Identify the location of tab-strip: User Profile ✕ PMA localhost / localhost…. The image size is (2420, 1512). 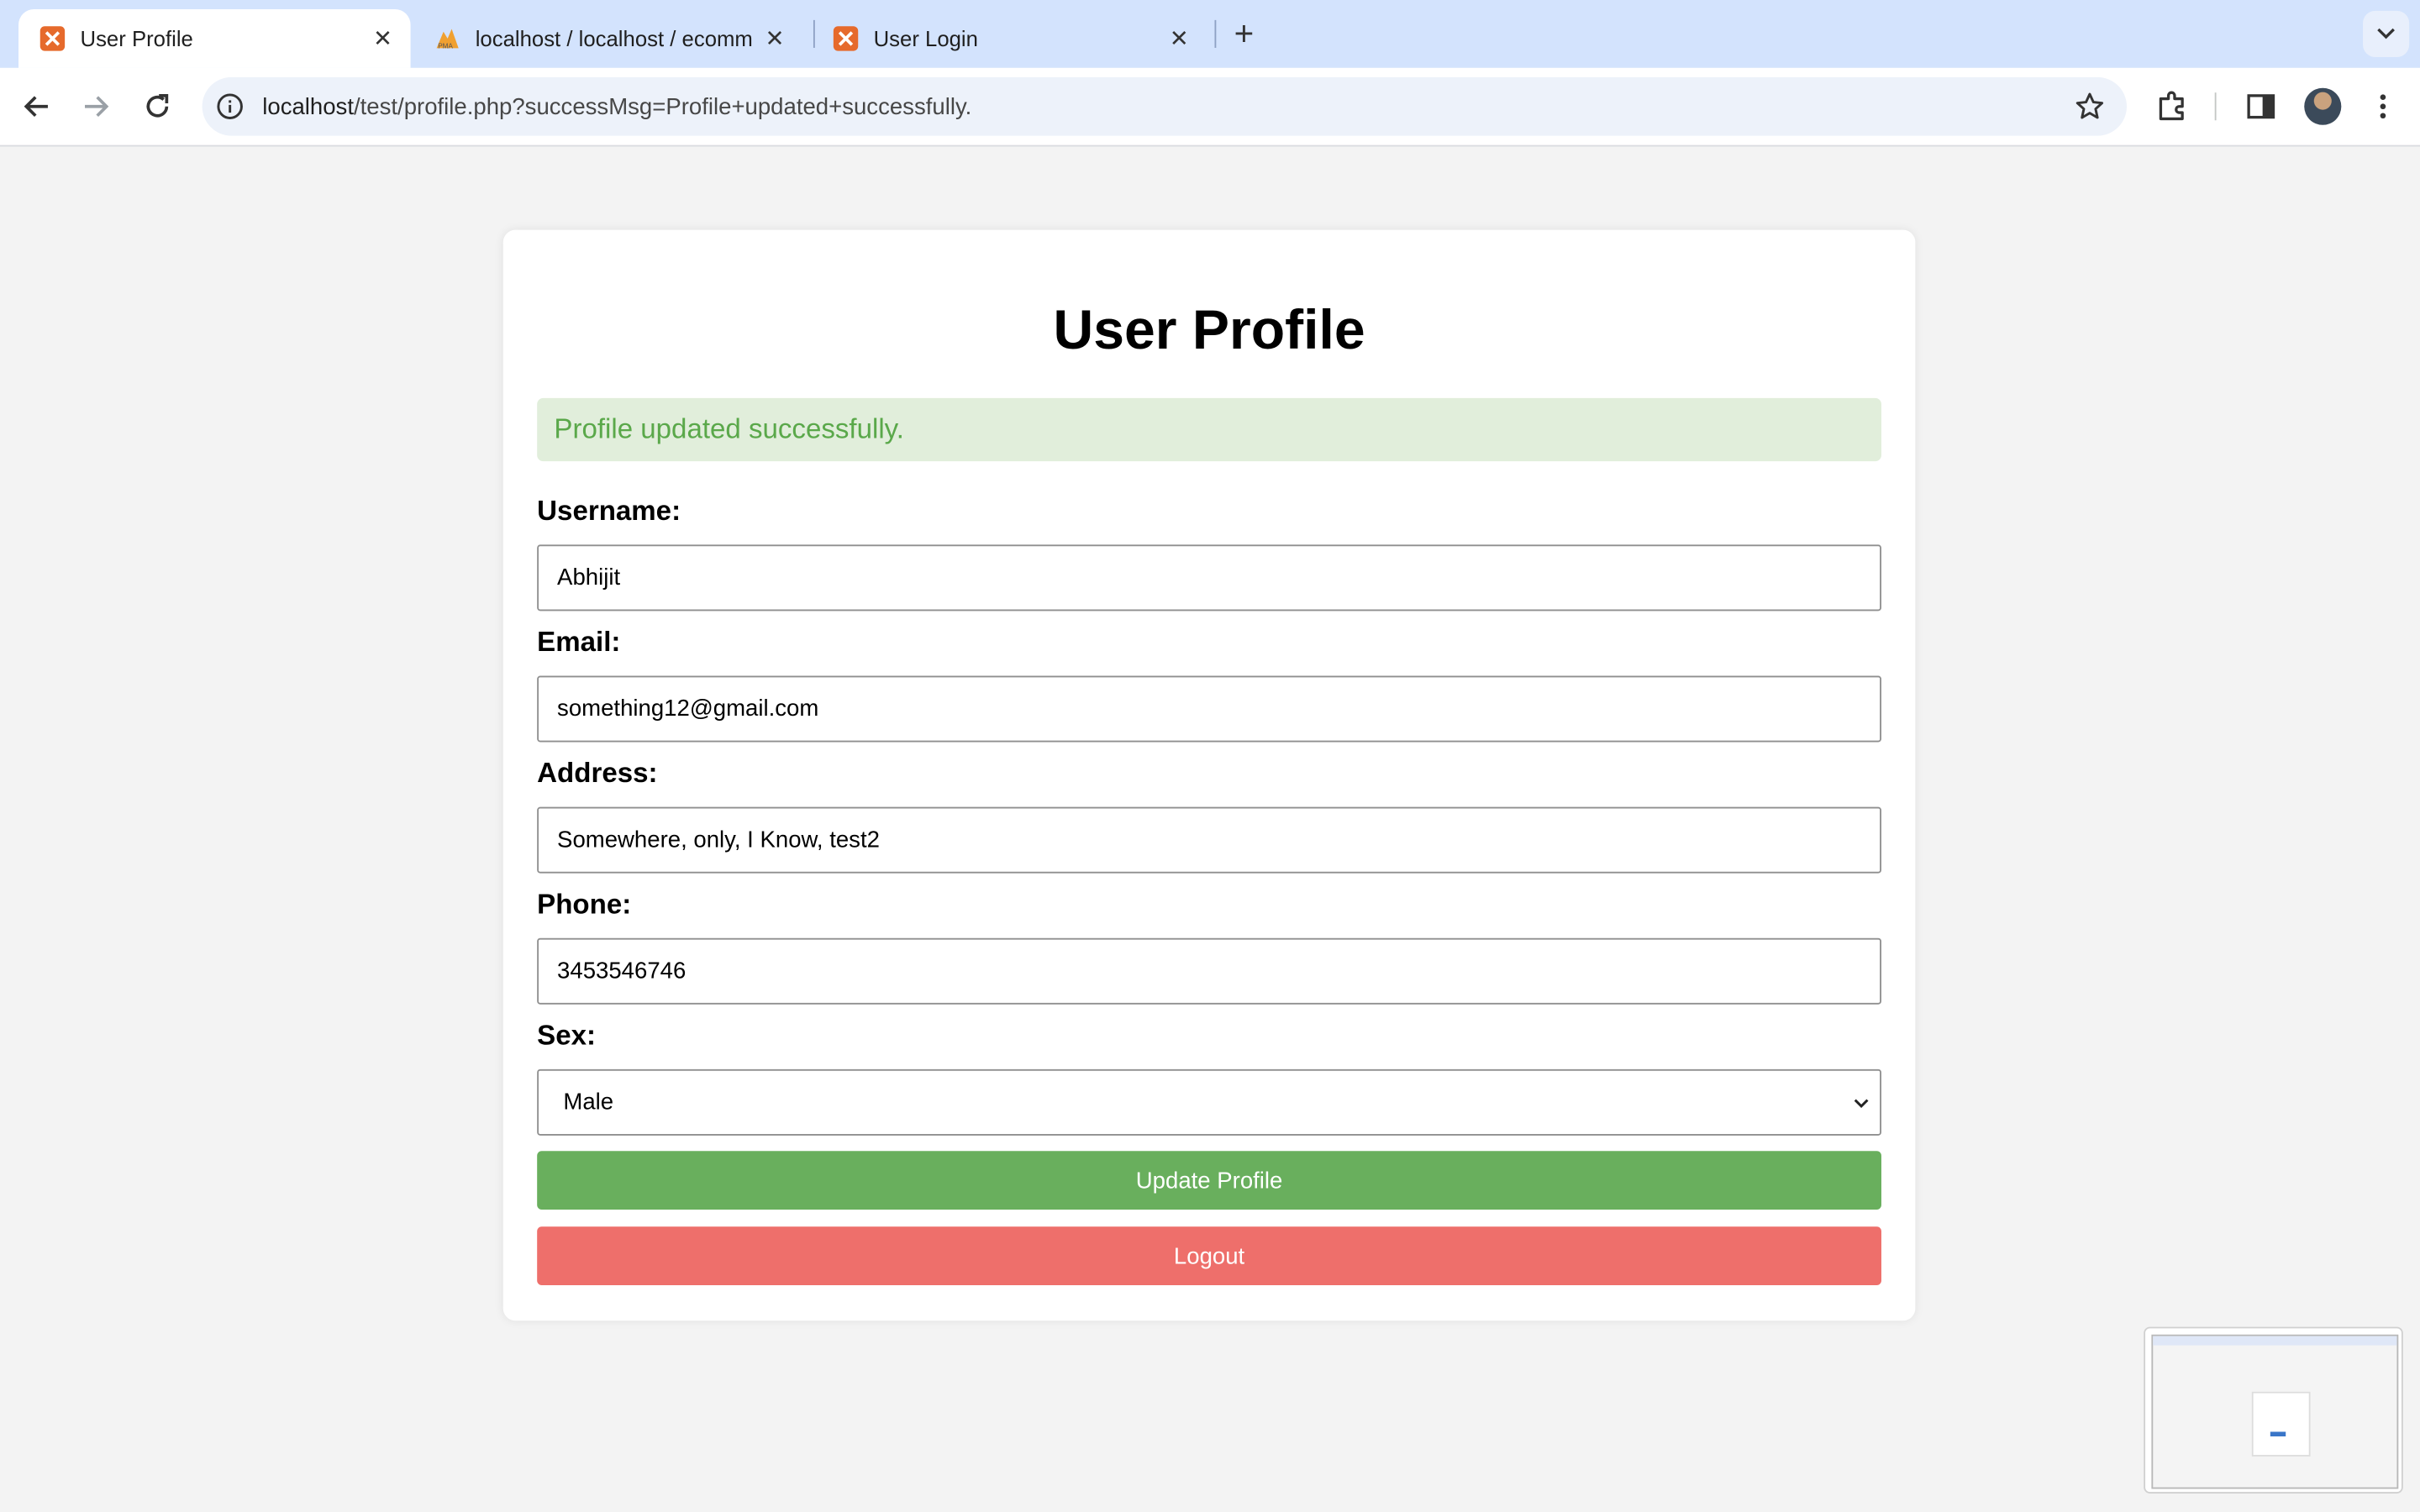
(1210, 34).